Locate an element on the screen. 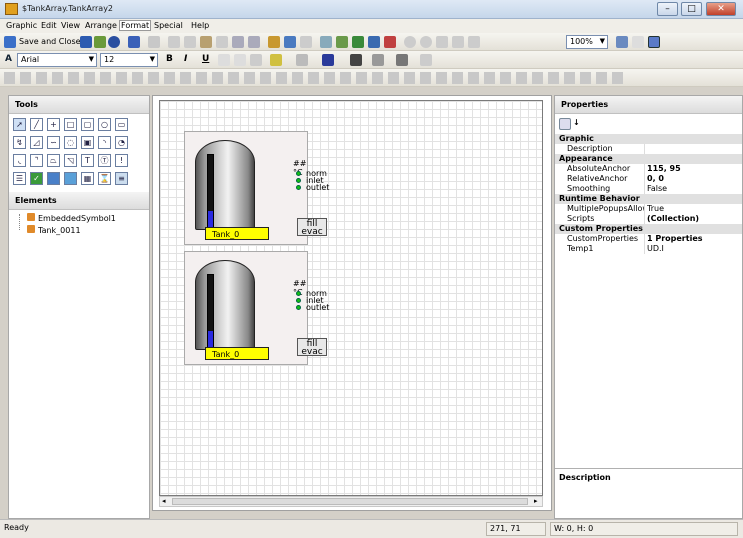  fill-color-icon is located at coordinates (302, 60).